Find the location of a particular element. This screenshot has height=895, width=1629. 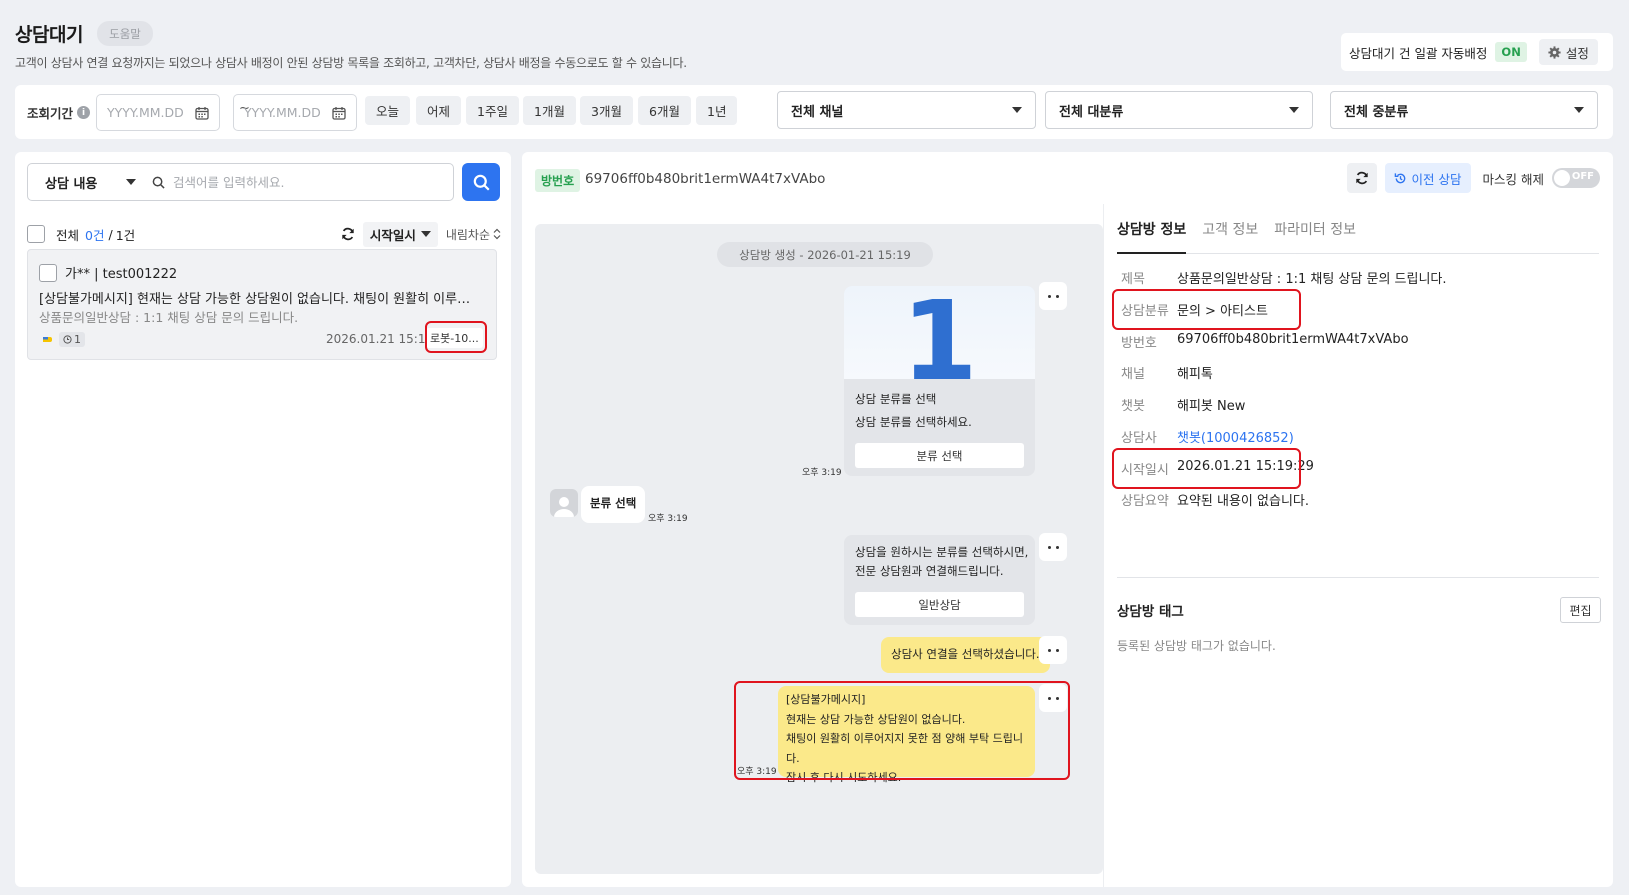

user-avatar-icon is located at coordinates (564, 503).